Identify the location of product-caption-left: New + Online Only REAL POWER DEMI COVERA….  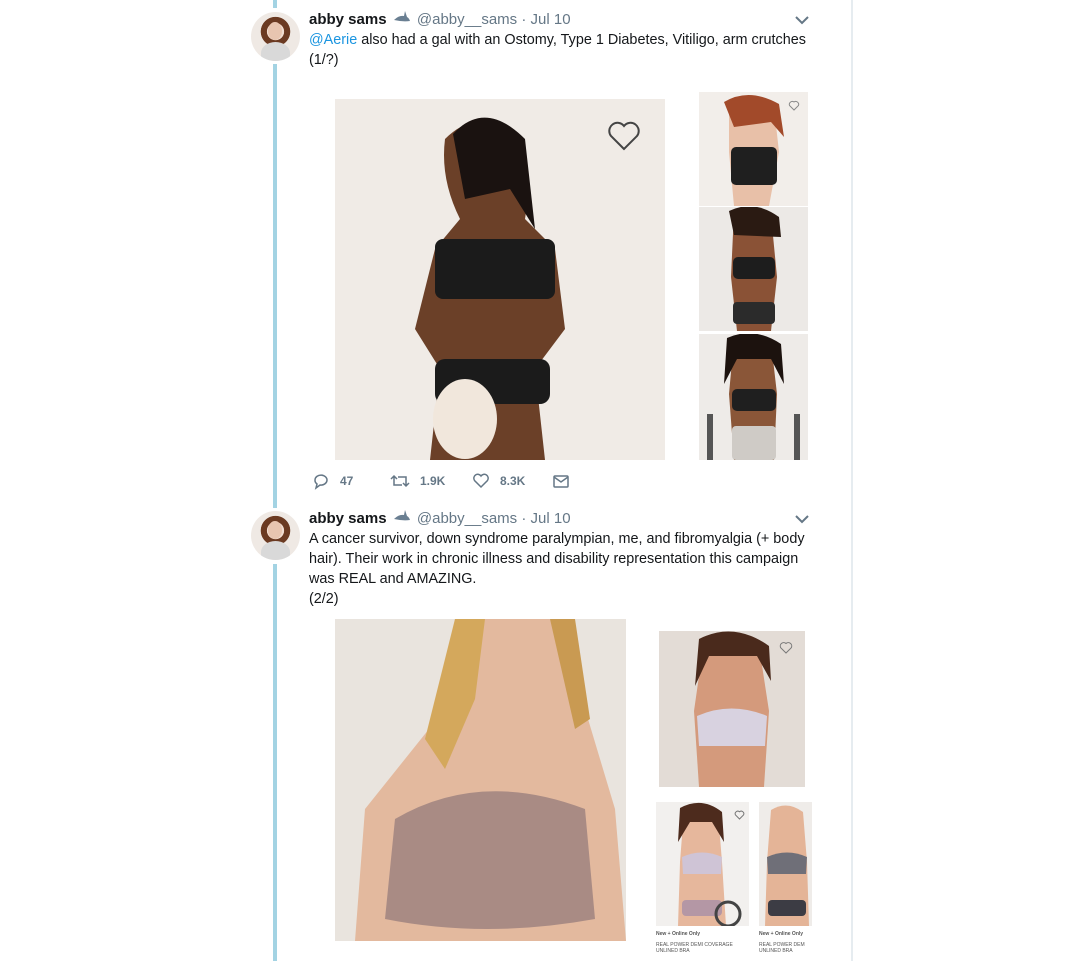
(706, 942).